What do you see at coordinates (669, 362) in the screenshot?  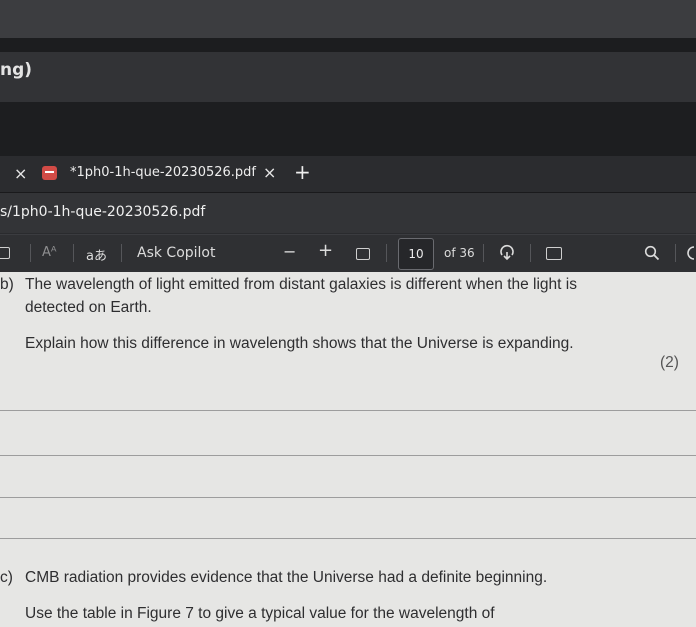 I see `part-b-marks: (2)` at bounding box center [669, 362].